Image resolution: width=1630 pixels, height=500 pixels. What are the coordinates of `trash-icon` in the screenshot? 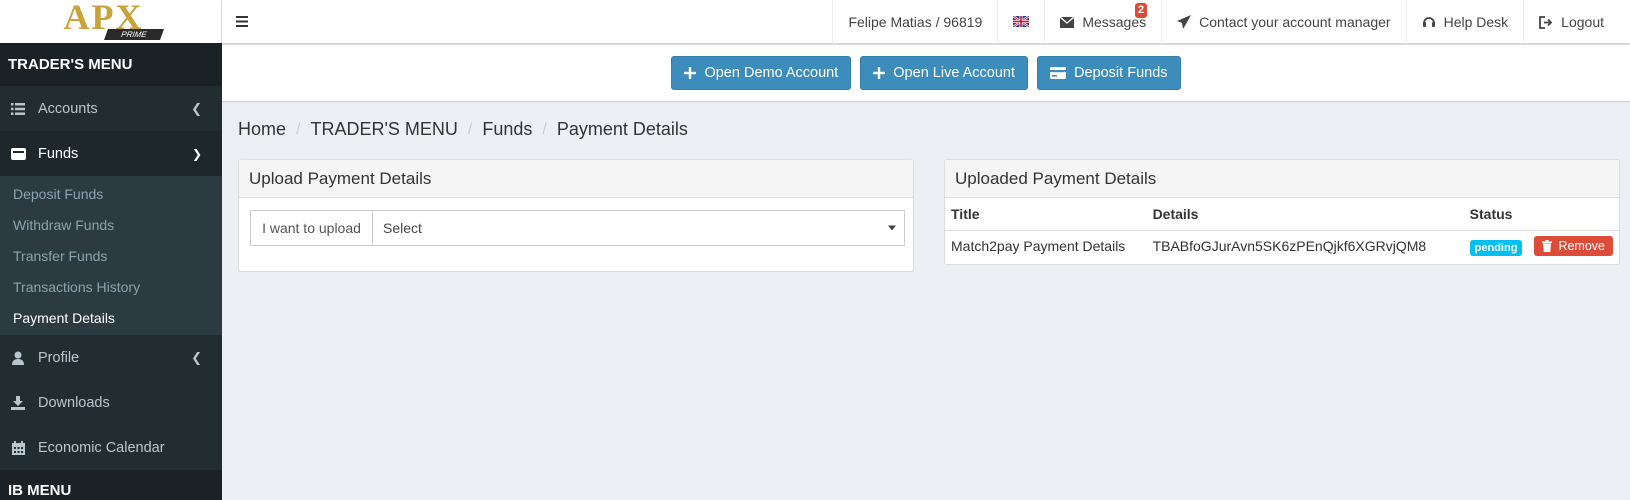 It's located at (1547, 246).